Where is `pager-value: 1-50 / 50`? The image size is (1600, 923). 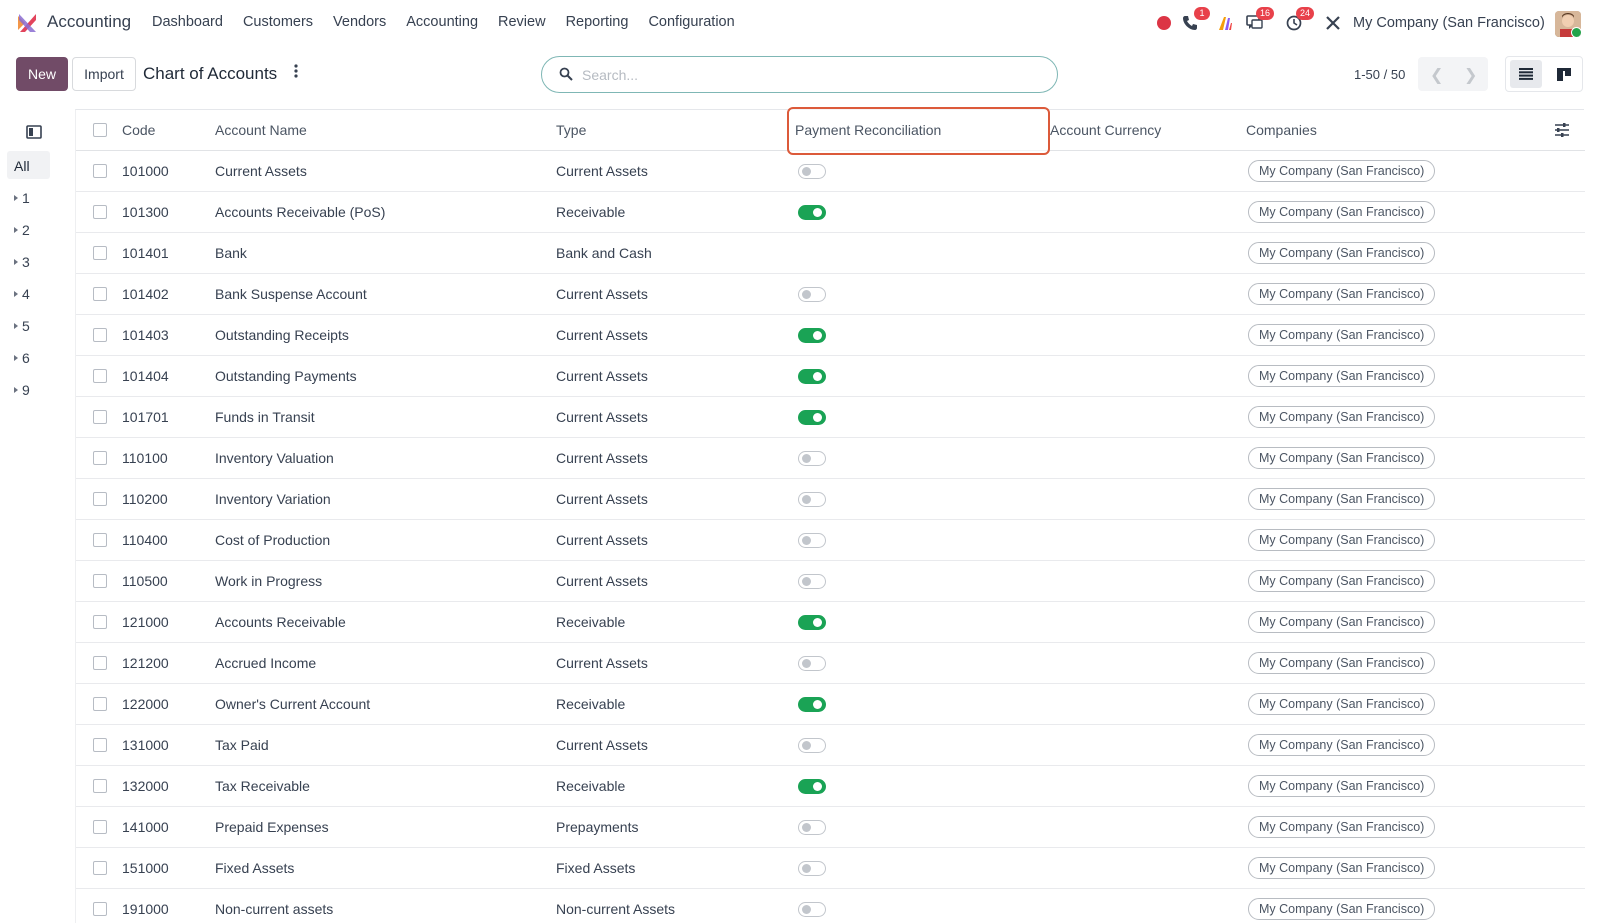 pager-value: 1-50 / 50 is located at coordinates (1379, 74).